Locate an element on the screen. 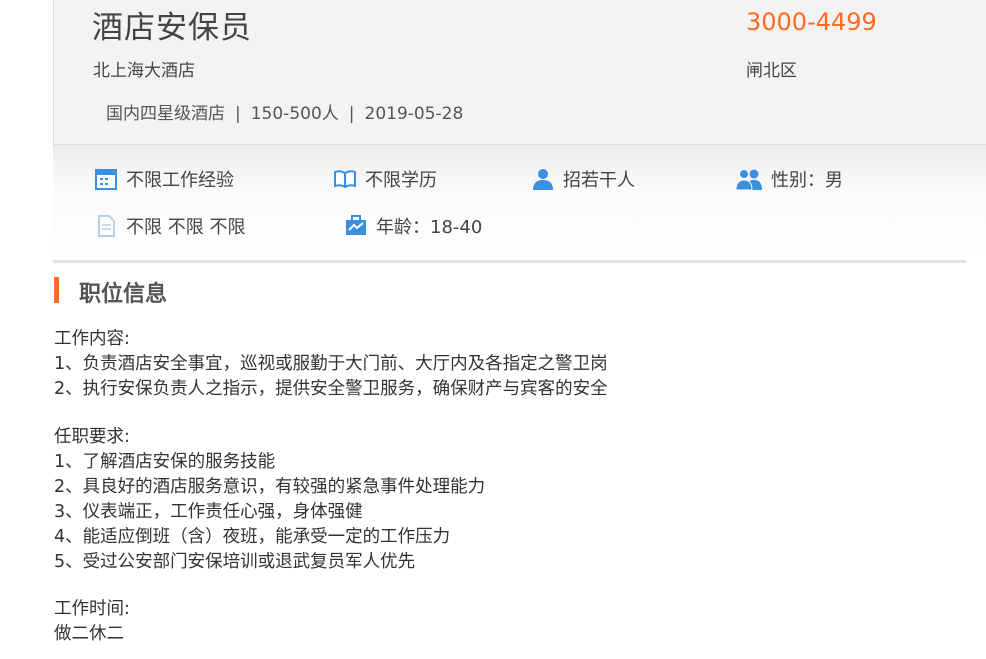  hours-value: 做二休二 is located at coordinates (89, 634).